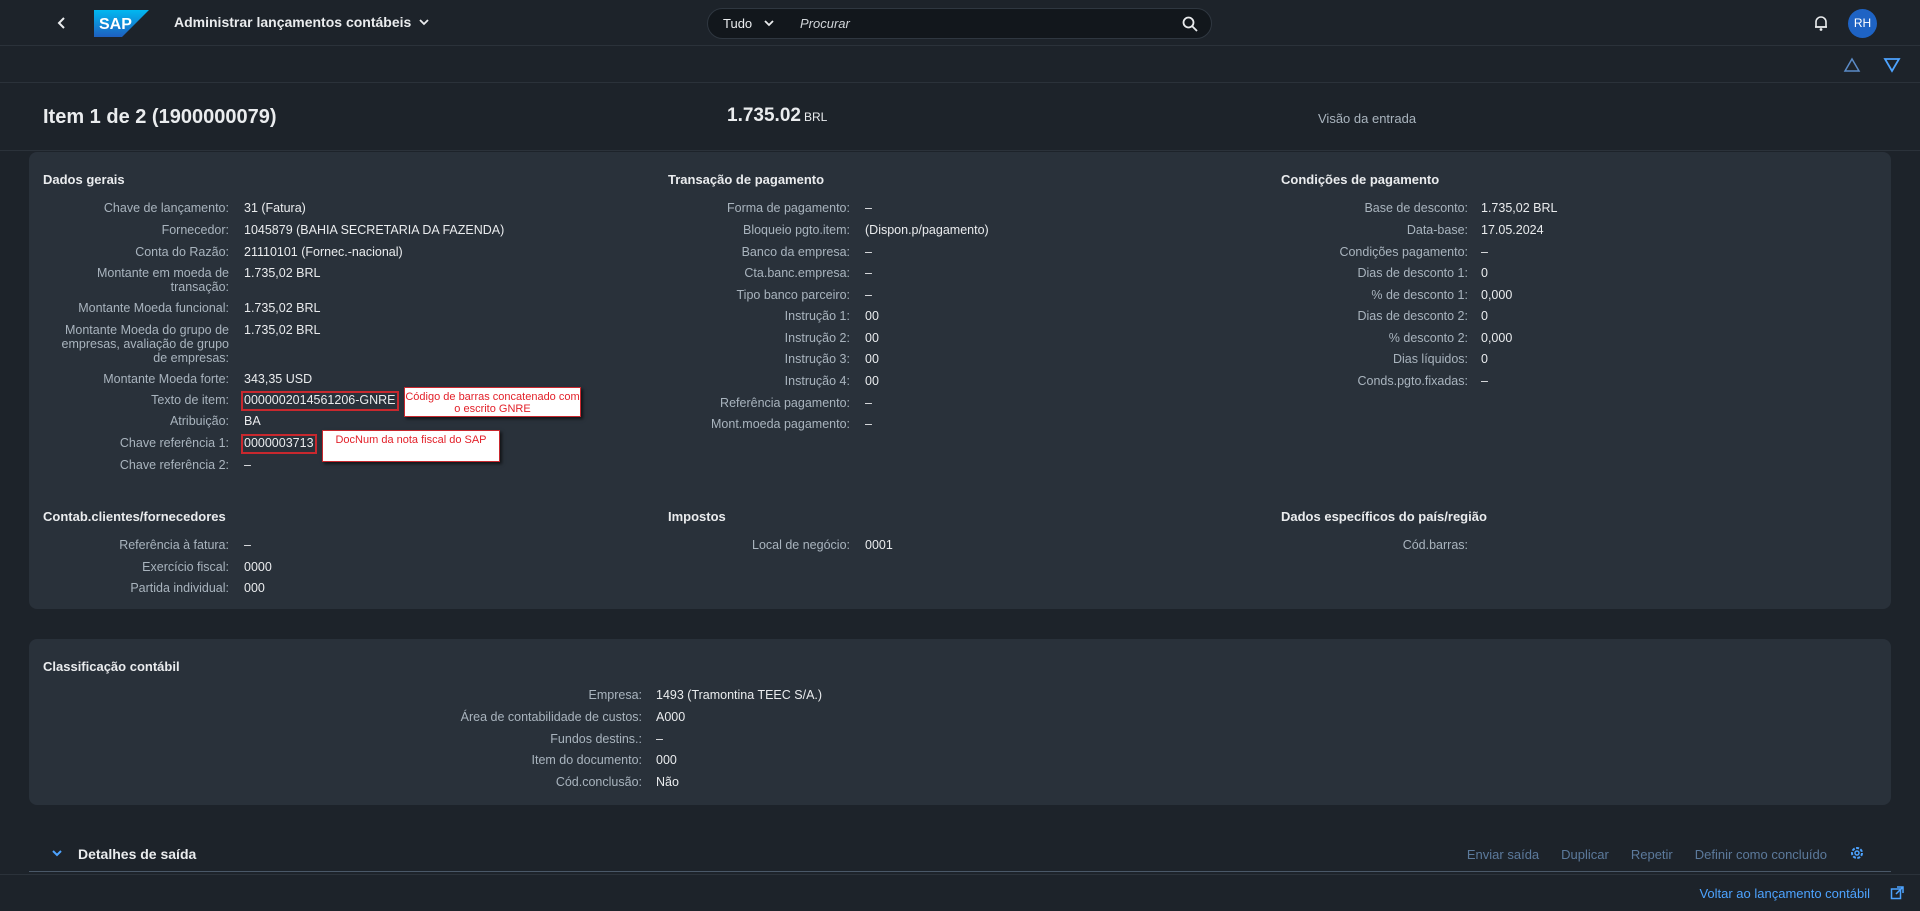 Image resolution: width=1920 pixels, height=911 pixels. Describe the element at coordinates (111, 666) in the screenshot. I see `section-title-classificacao: Classificação contábil` at that location.